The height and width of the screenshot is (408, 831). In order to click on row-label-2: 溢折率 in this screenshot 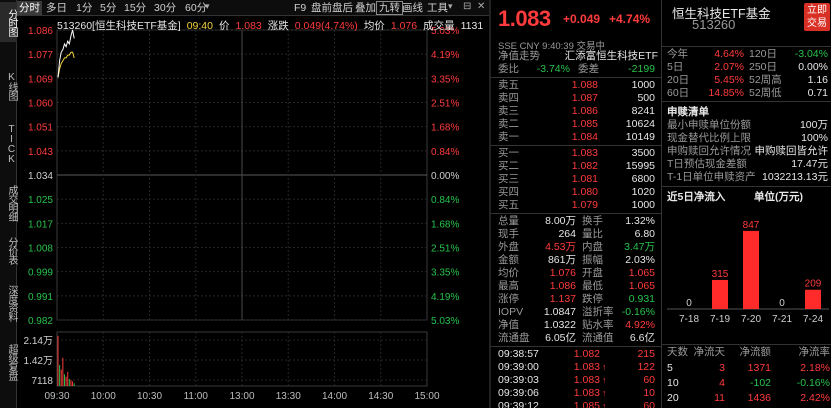, I will do `click(598, 312)`.